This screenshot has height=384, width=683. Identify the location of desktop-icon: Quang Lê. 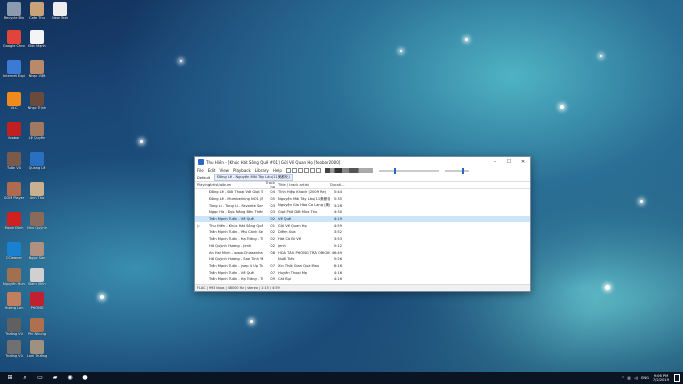
(37, 161).